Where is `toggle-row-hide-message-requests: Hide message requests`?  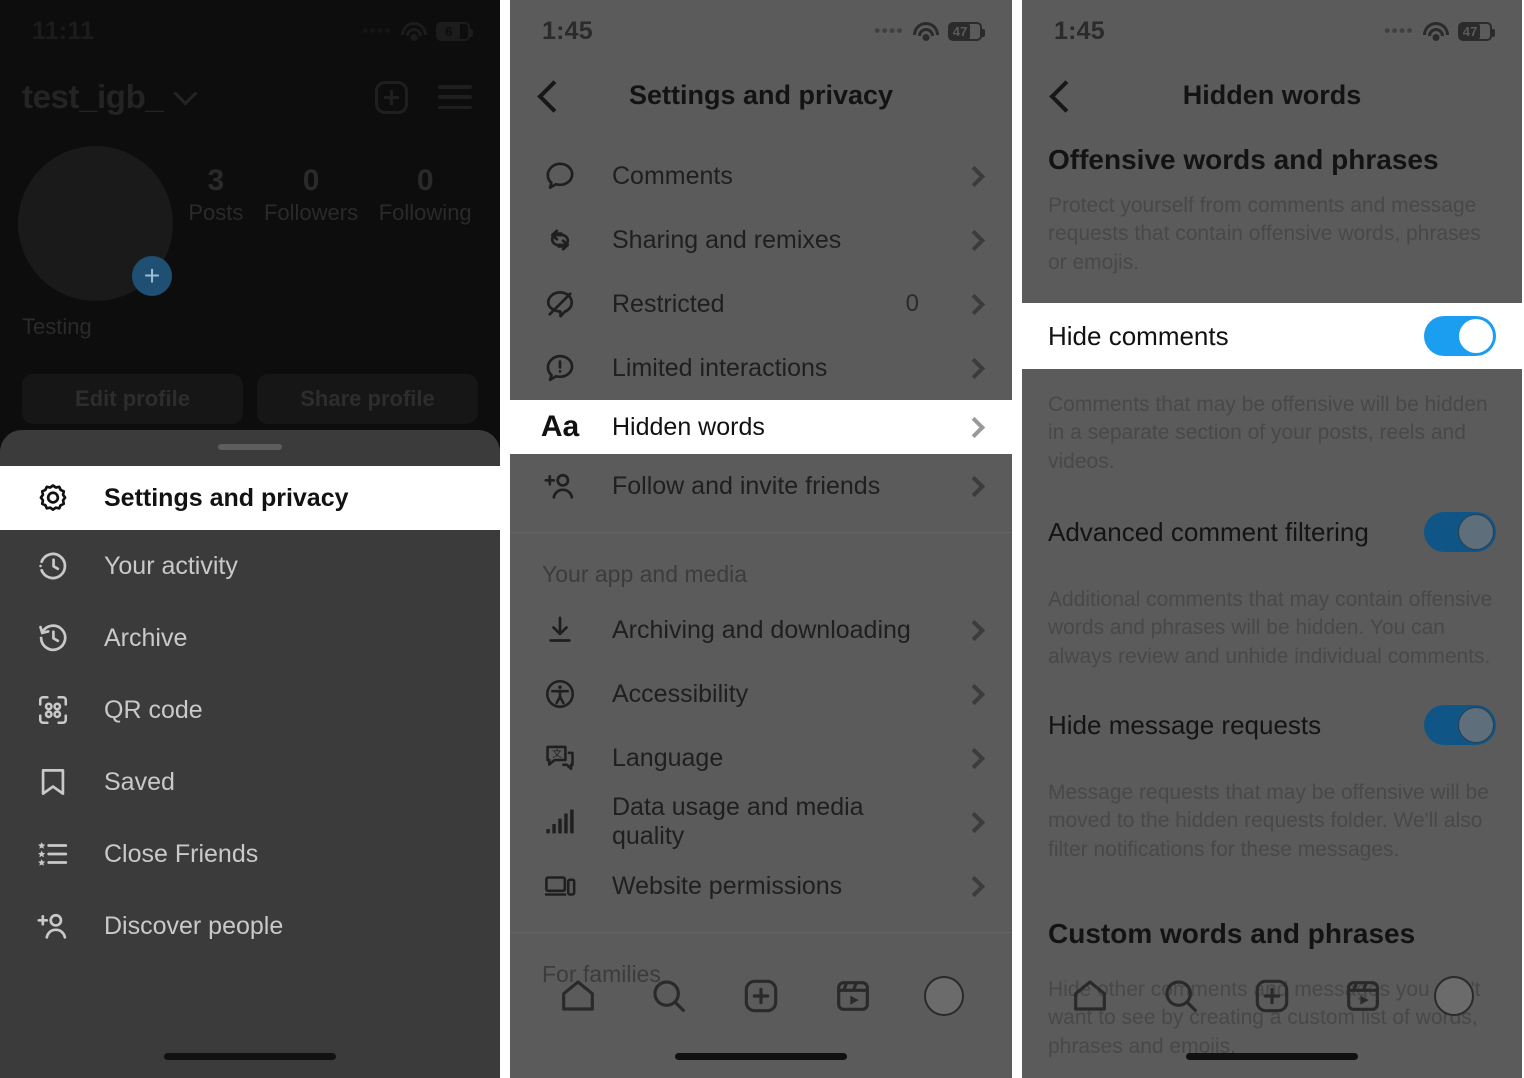 toggle-row-hide-message-requests: Hide message requests is located at coordinates (1272, 725).